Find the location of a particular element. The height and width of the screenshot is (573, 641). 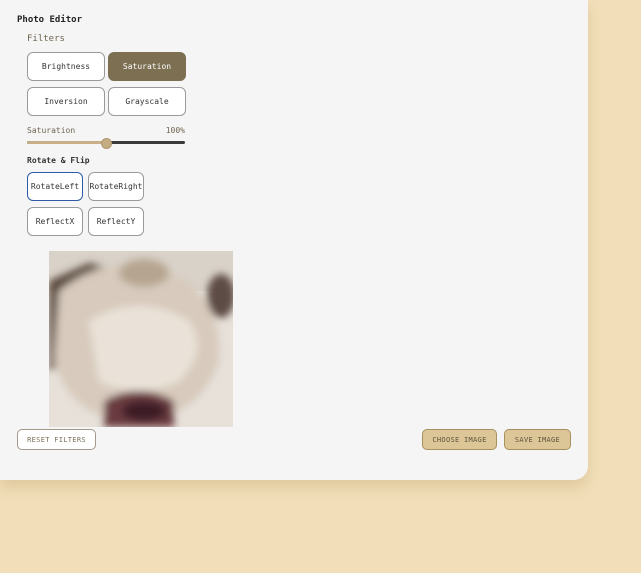

choose-image-button: CHOOSE IMAGE is located at coordinates (459, 439).